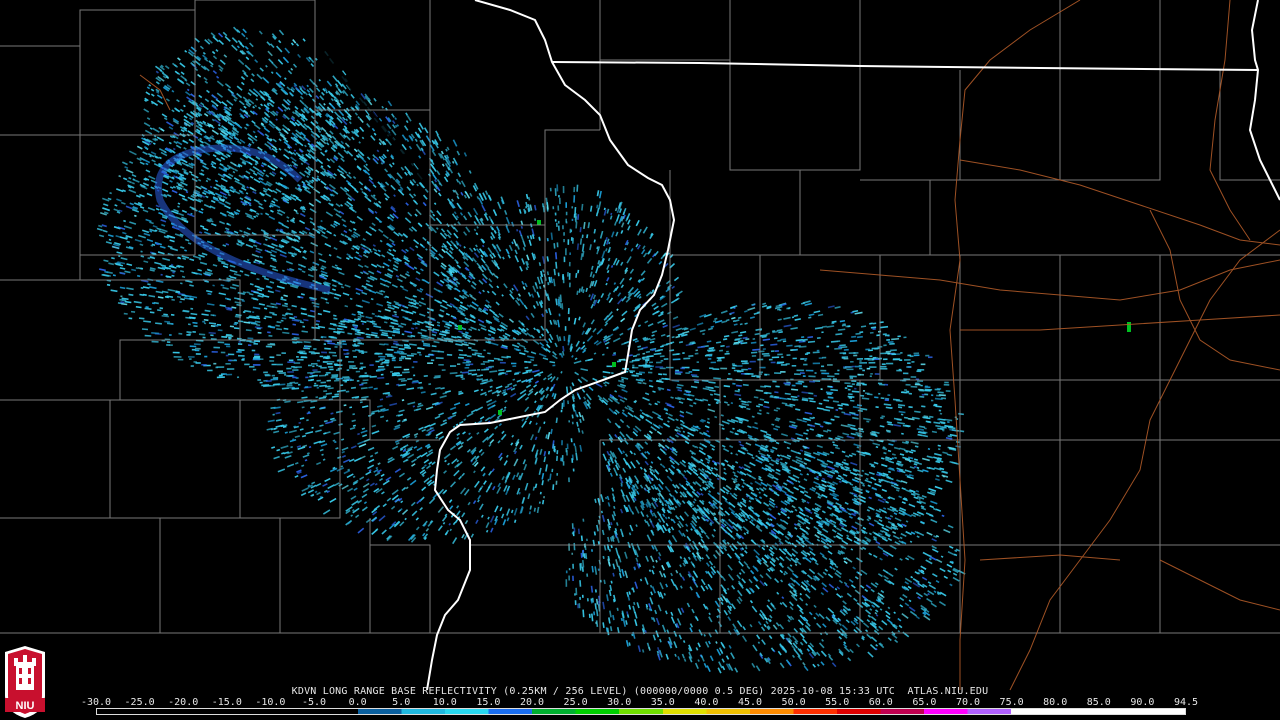 The width and height of the screenshot is (1280, 720). I want to click on colorbar-tick: 80.0, so click(1055, 702).